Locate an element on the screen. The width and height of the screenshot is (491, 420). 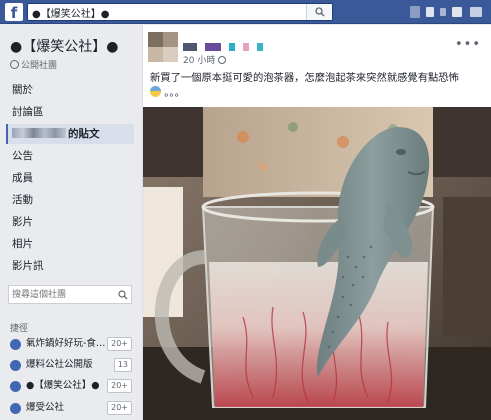
shortcut-item: 氣炸鍋好好玩-食… 20+ is located at coordinates (71, 344).